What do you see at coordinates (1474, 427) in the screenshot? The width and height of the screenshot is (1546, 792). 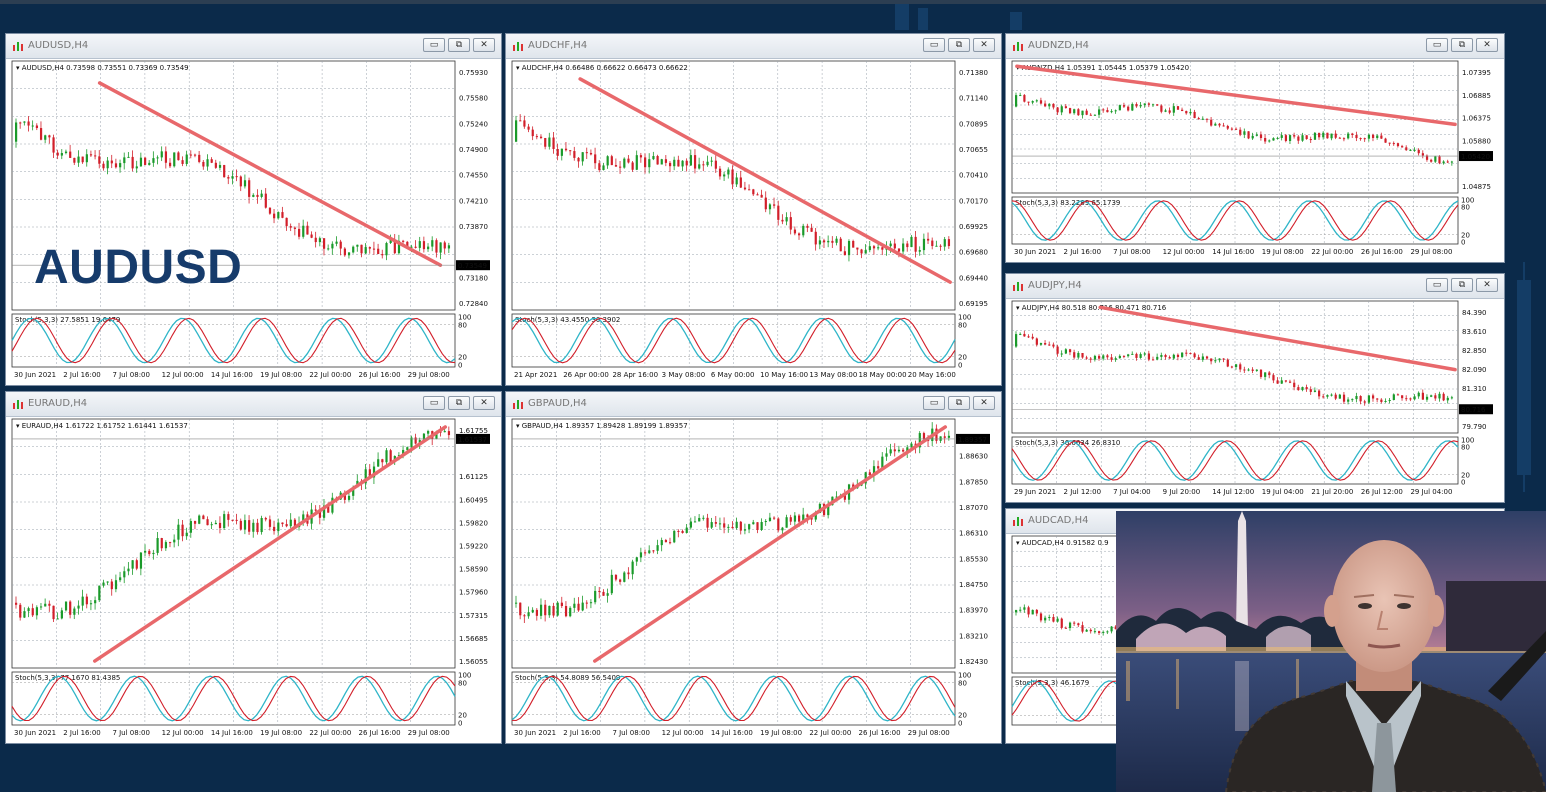 I see `price-axis-label: 79.790` at bounding box center [1474, 427].